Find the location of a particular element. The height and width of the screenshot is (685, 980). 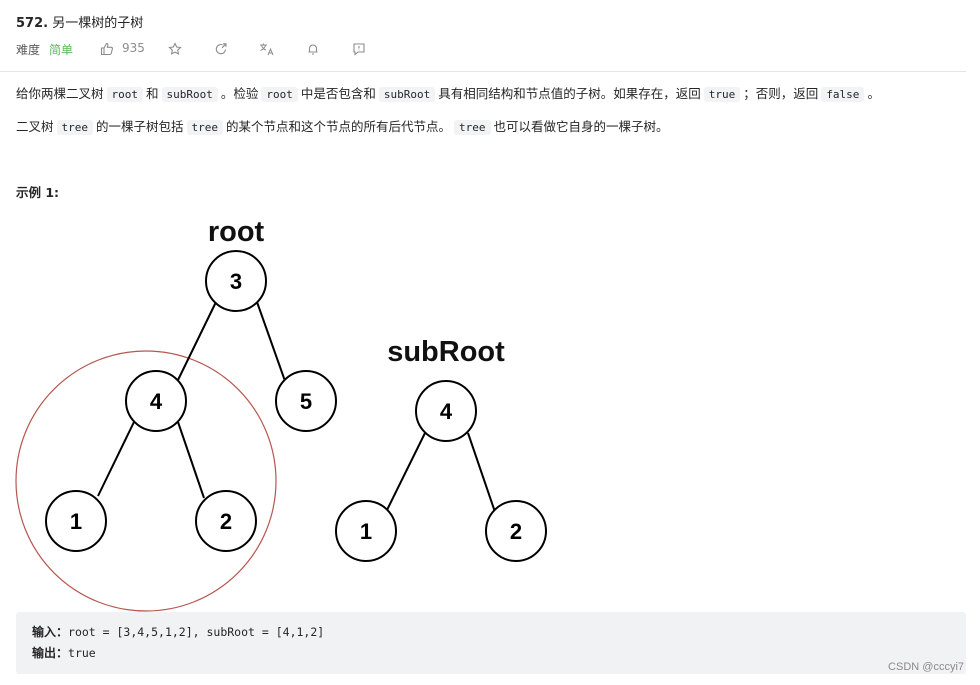

example-output: 输出：true is located at coordinates (64, 653).